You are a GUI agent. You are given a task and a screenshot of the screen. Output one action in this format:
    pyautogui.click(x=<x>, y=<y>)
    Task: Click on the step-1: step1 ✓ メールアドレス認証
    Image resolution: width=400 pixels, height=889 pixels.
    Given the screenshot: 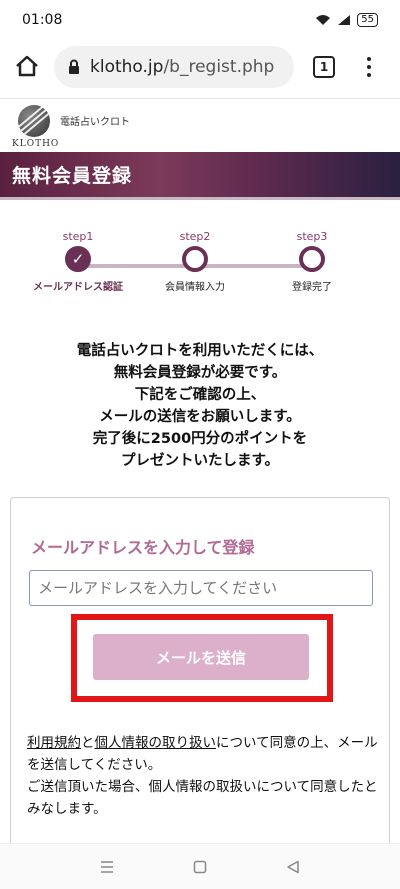 What is the action you would take?
    pyautogui.click(x=78, y=261)
    